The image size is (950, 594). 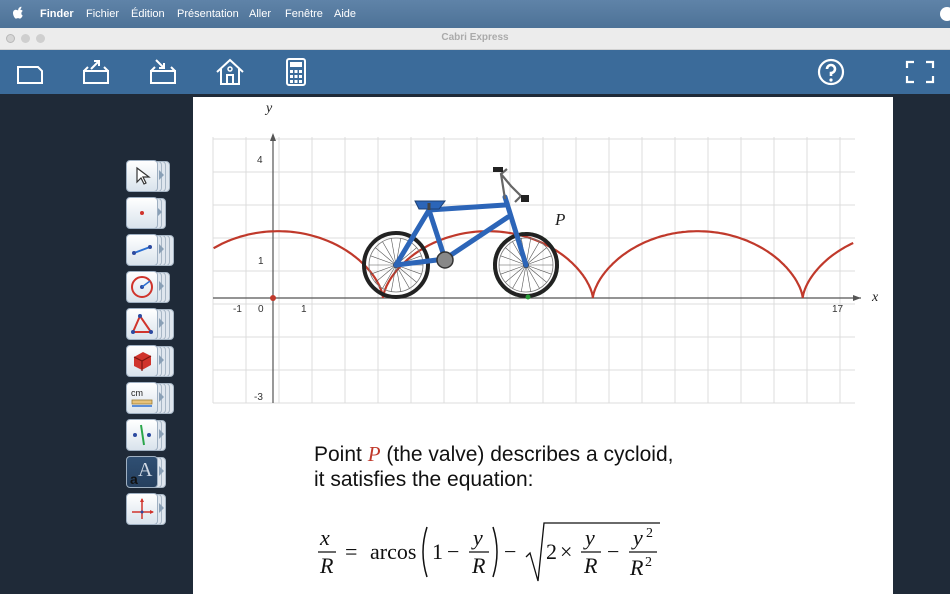 I want to click on tool-pointer, so click(x=150, y=176).